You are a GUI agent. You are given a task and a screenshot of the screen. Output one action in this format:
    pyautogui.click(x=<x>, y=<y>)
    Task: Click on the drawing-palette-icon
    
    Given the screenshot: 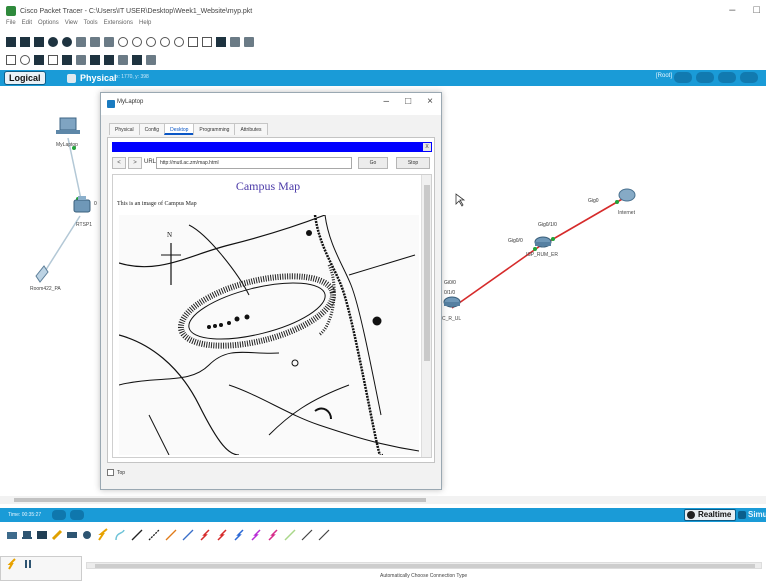 What is the action you would take?
    pyautogui.click(x=193, y=42)
    